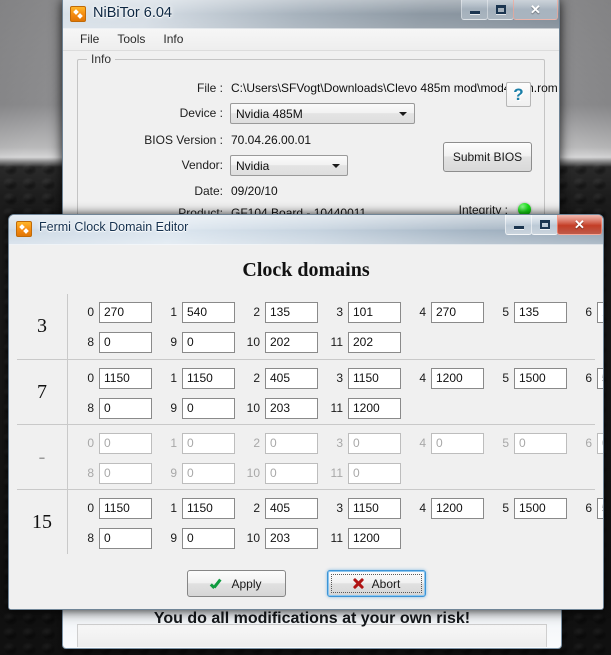  I want to click on clock-domain-field-cell: 80, so click(113, 408).